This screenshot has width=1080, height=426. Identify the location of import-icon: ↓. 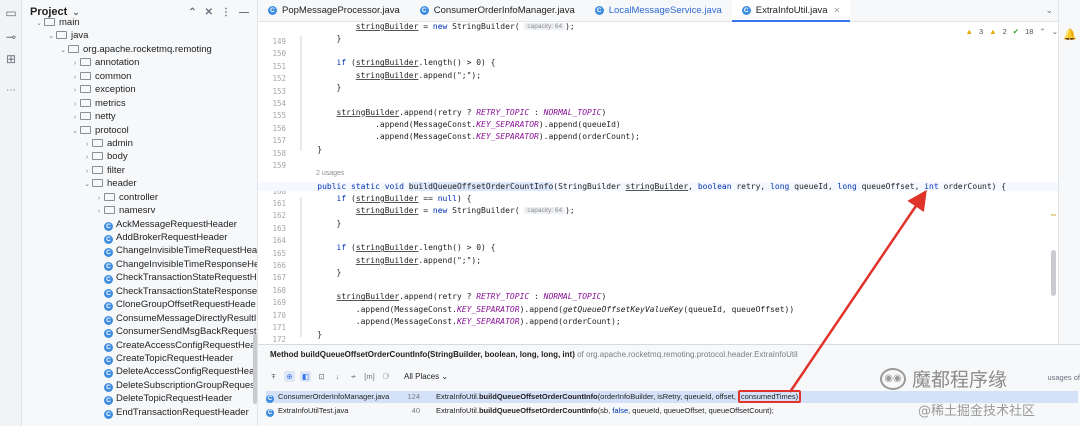
(337, 376).